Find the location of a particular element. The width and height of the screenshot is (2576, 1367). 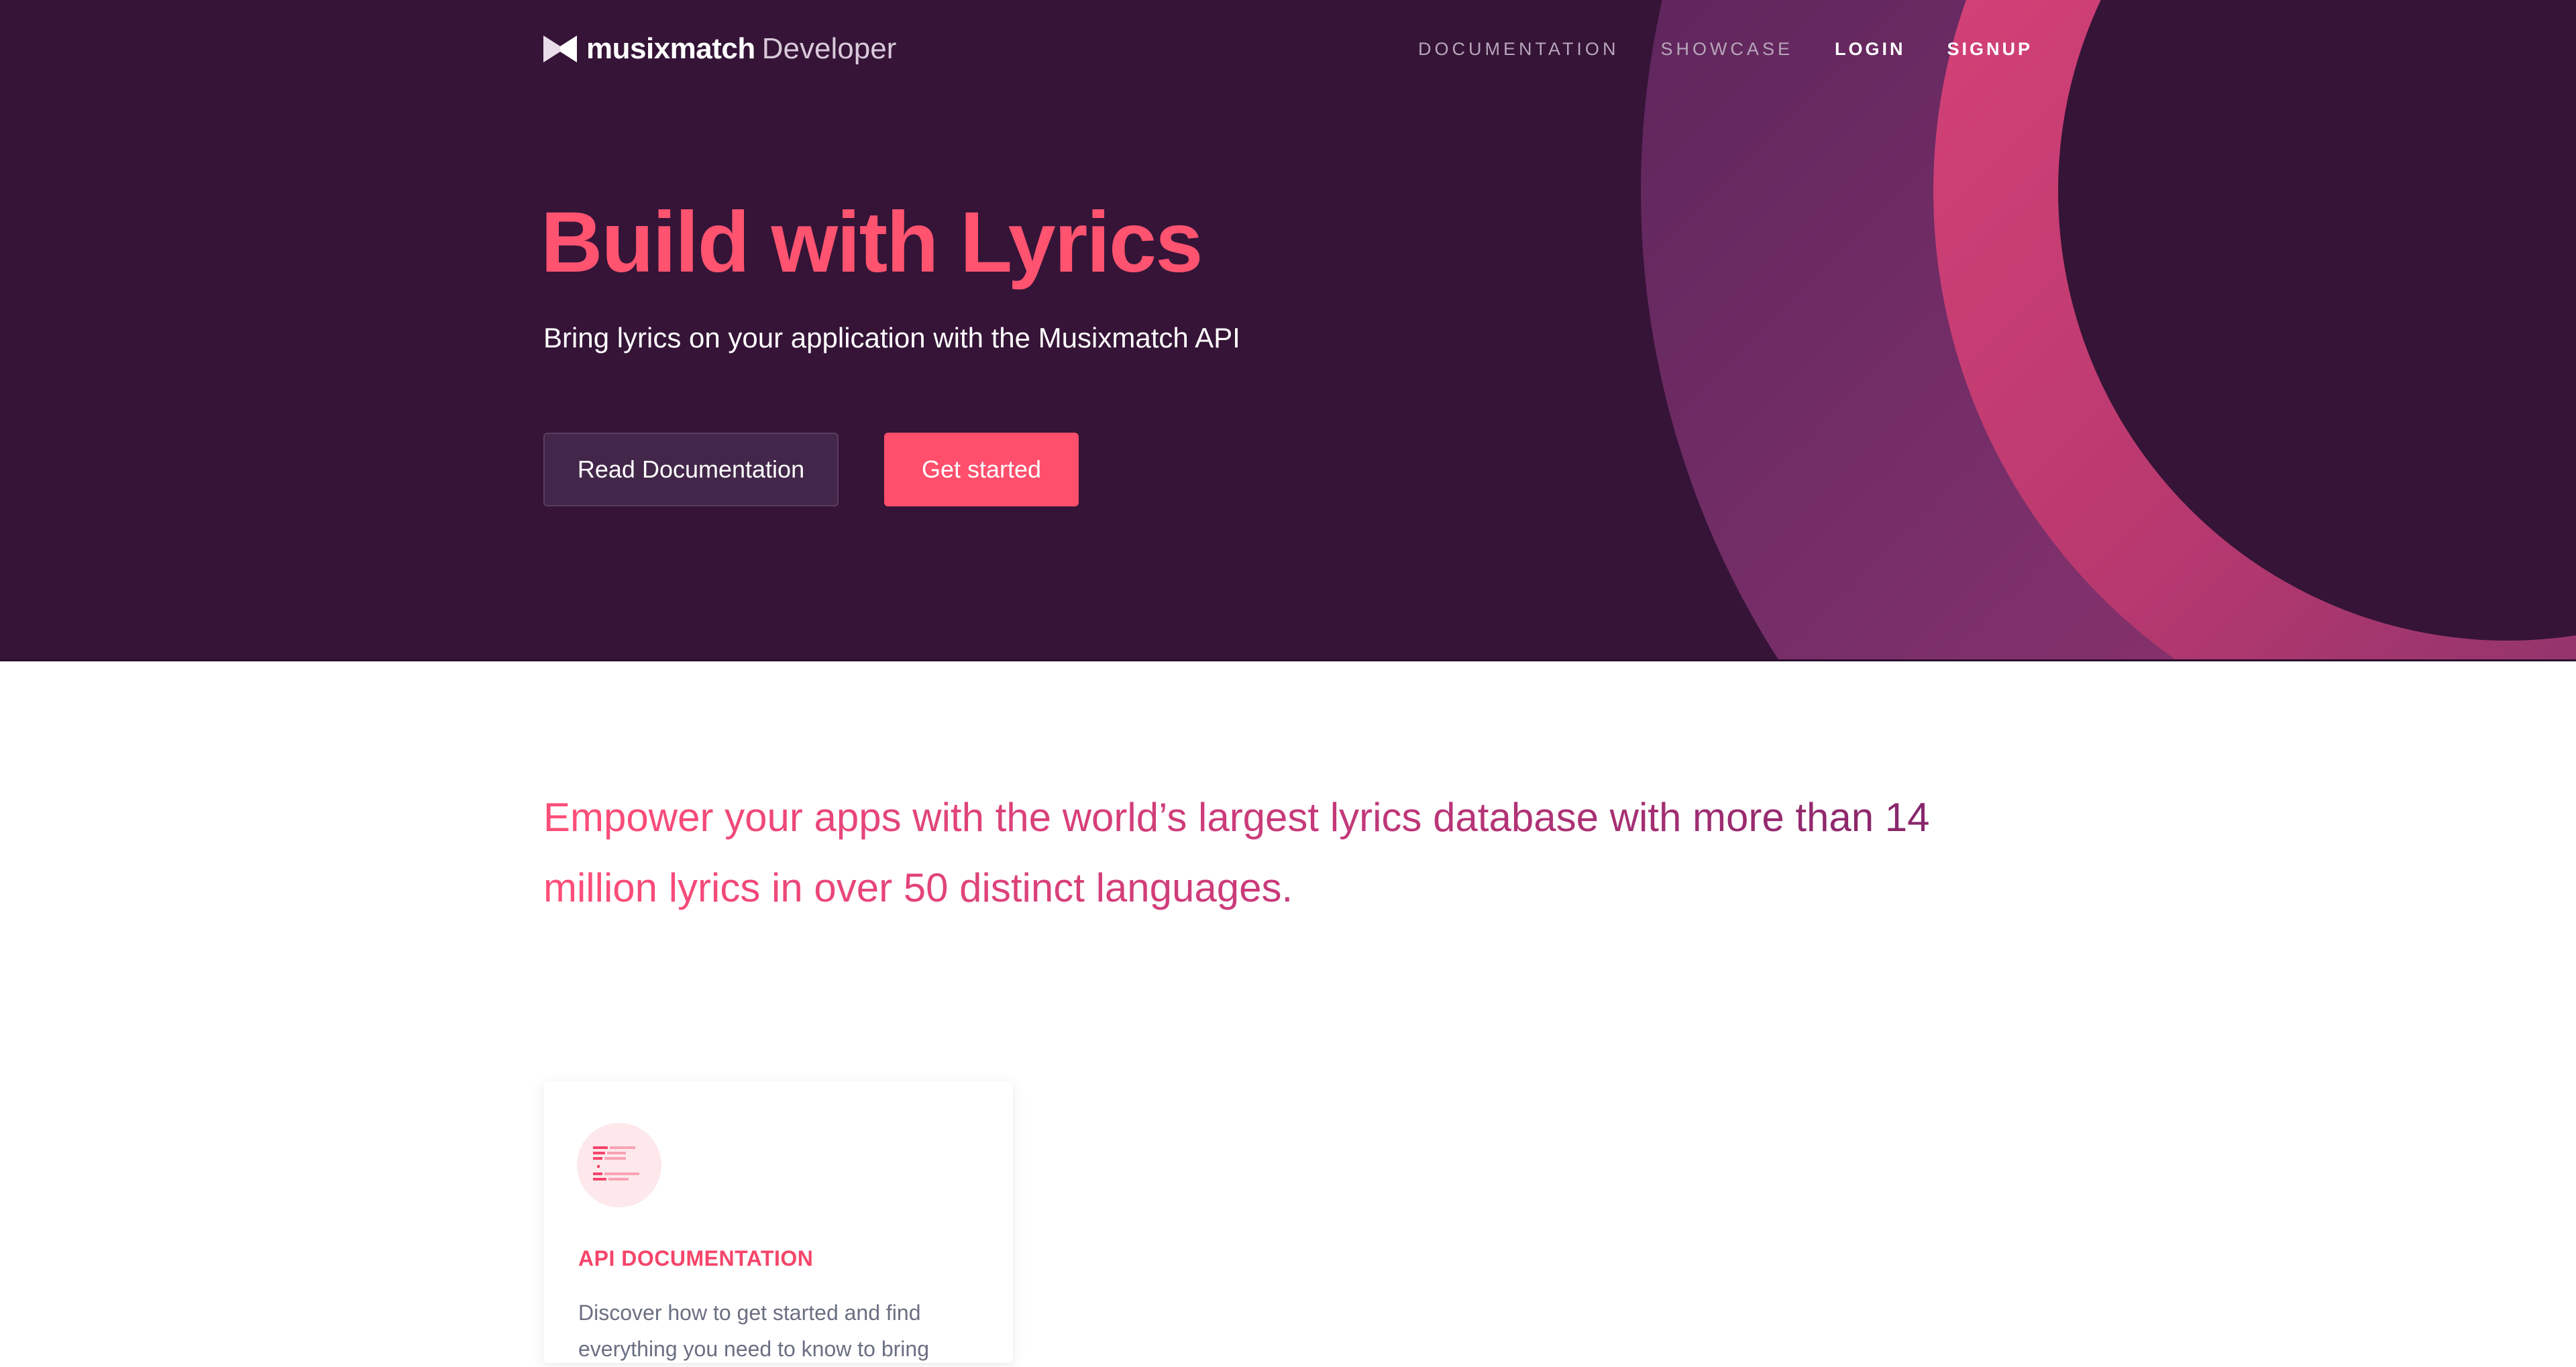

top-nav: DOCUMENTATION SHOWCASE LOGIN SIGNUP is located at coordinates (1725, 49).